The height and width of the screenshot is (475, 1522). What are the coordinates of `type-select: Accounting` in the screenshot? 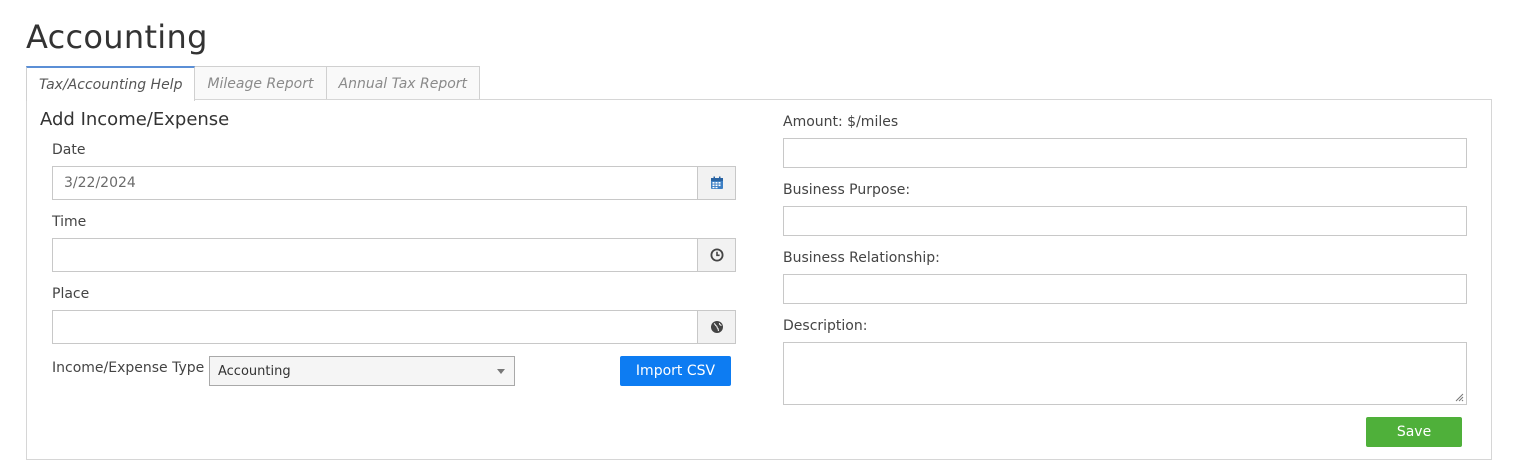 It's located at (362, 371).